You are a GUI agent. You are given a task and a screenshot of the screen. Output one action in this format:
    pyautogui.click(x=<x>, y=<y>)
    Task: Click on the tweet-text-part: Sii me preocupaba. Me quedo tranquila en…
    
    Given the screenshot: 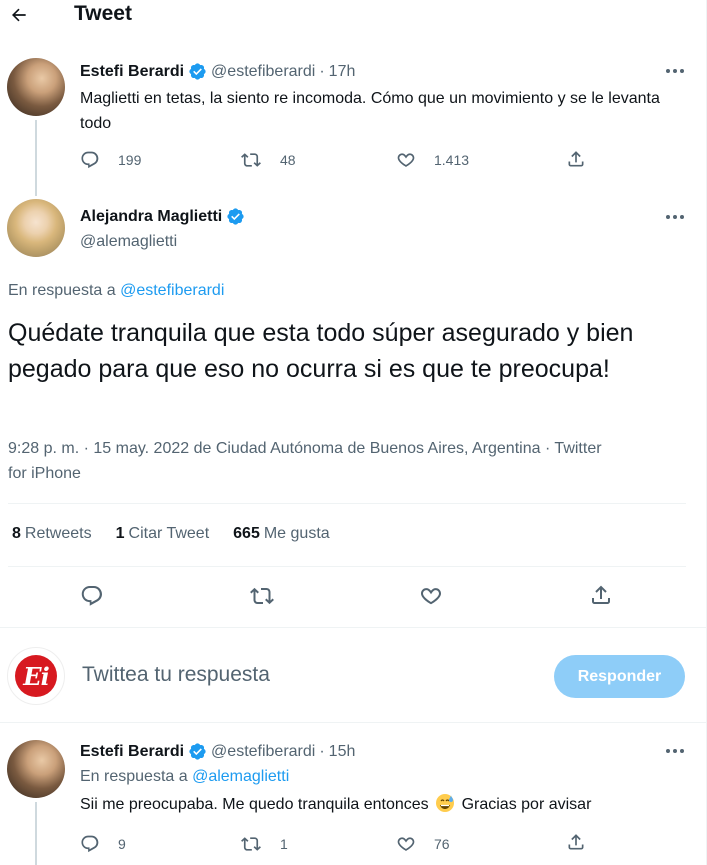 What is the action you would take?
    pyautogui.click(x=254, y=804)
    